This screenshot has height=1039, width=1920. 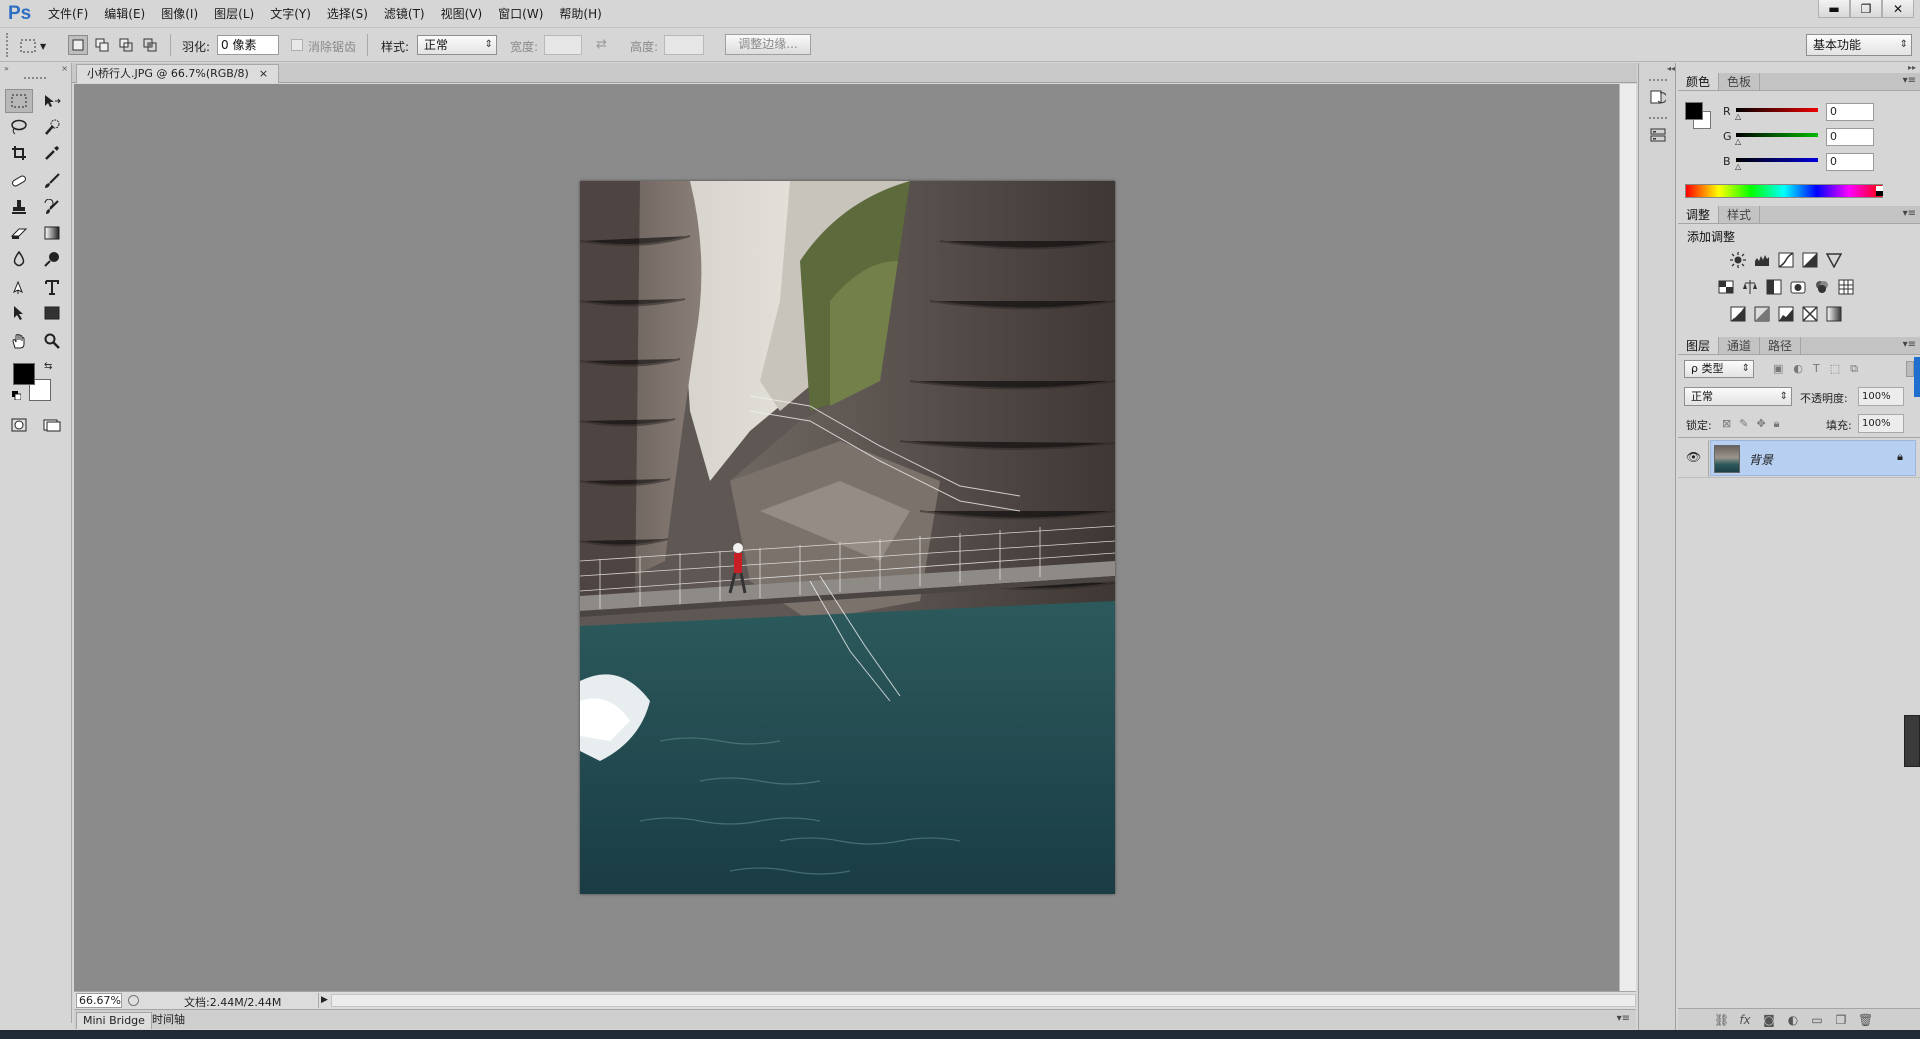 I want to click on default-colors-icon, so click(x=16, y=395).